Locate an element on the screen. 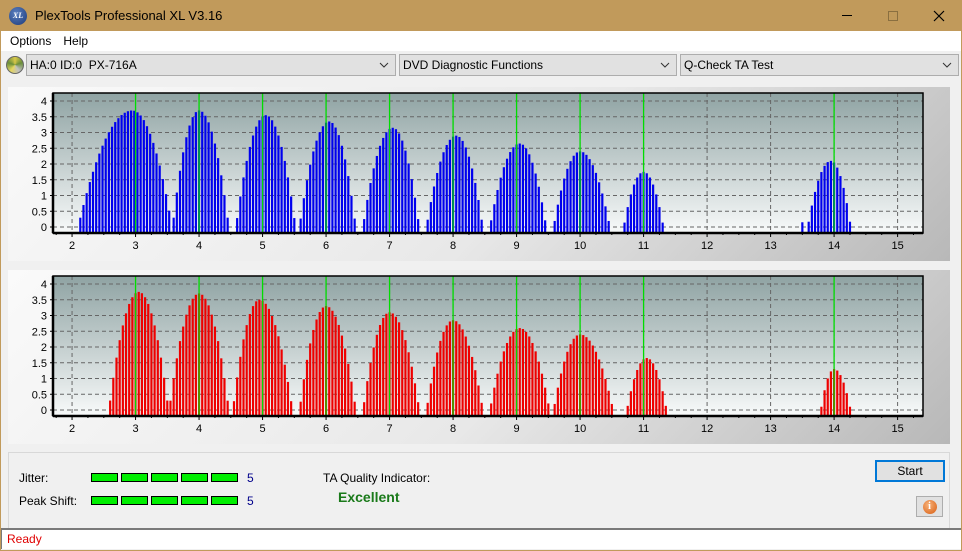 The image size is (962, 551). y-tick-label: 2 is located at coordinates (44, 165).